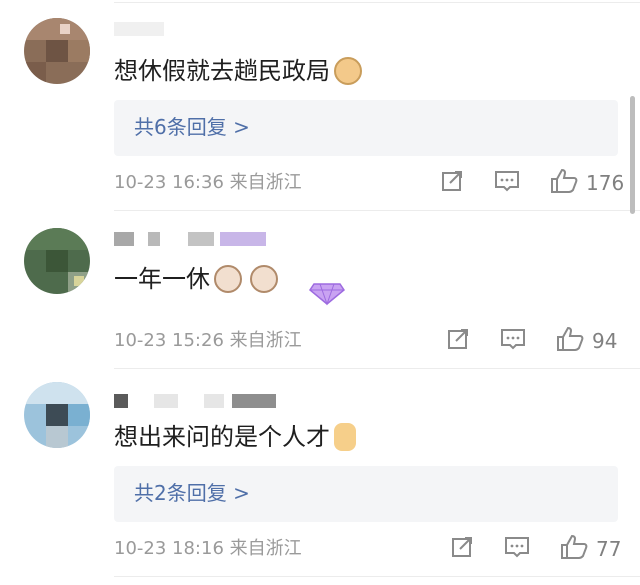  Describe the element at coordinates (327, 292) in the screenshot. I see `diamond-badge-icon` at that location.